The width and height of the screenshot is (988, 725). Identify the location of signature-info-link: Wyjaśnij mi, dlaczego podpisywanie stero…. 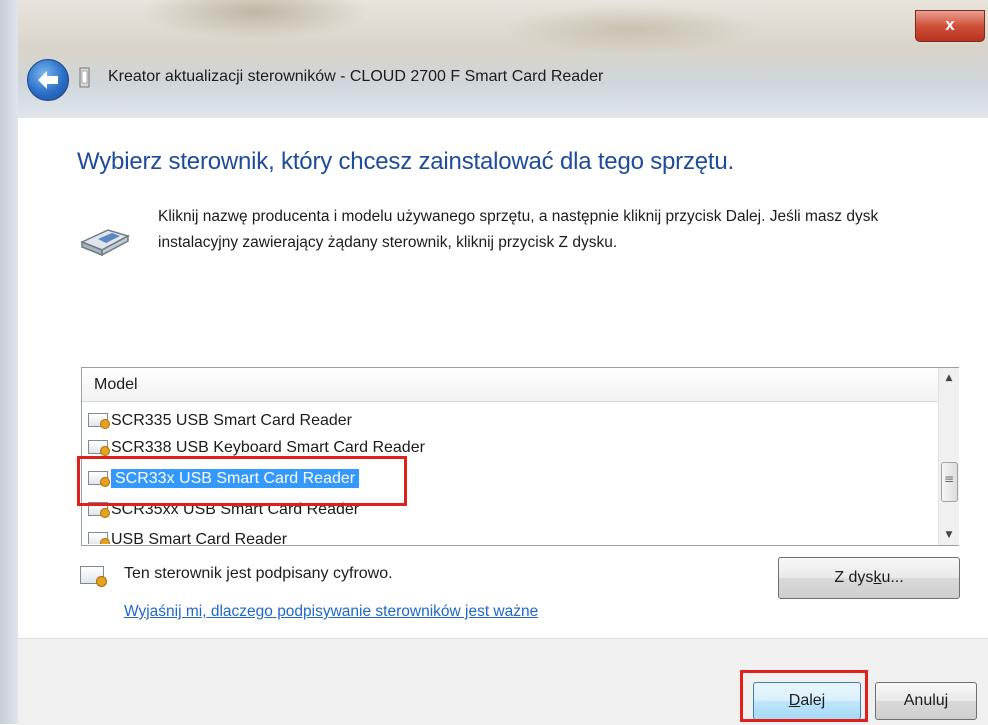
(331, 612).